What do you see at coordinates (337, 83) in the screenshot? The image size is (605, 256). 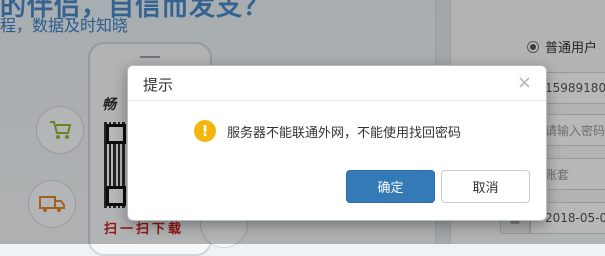 I see `dialog-header: 提示 ×` at bounding box center [337, 83].